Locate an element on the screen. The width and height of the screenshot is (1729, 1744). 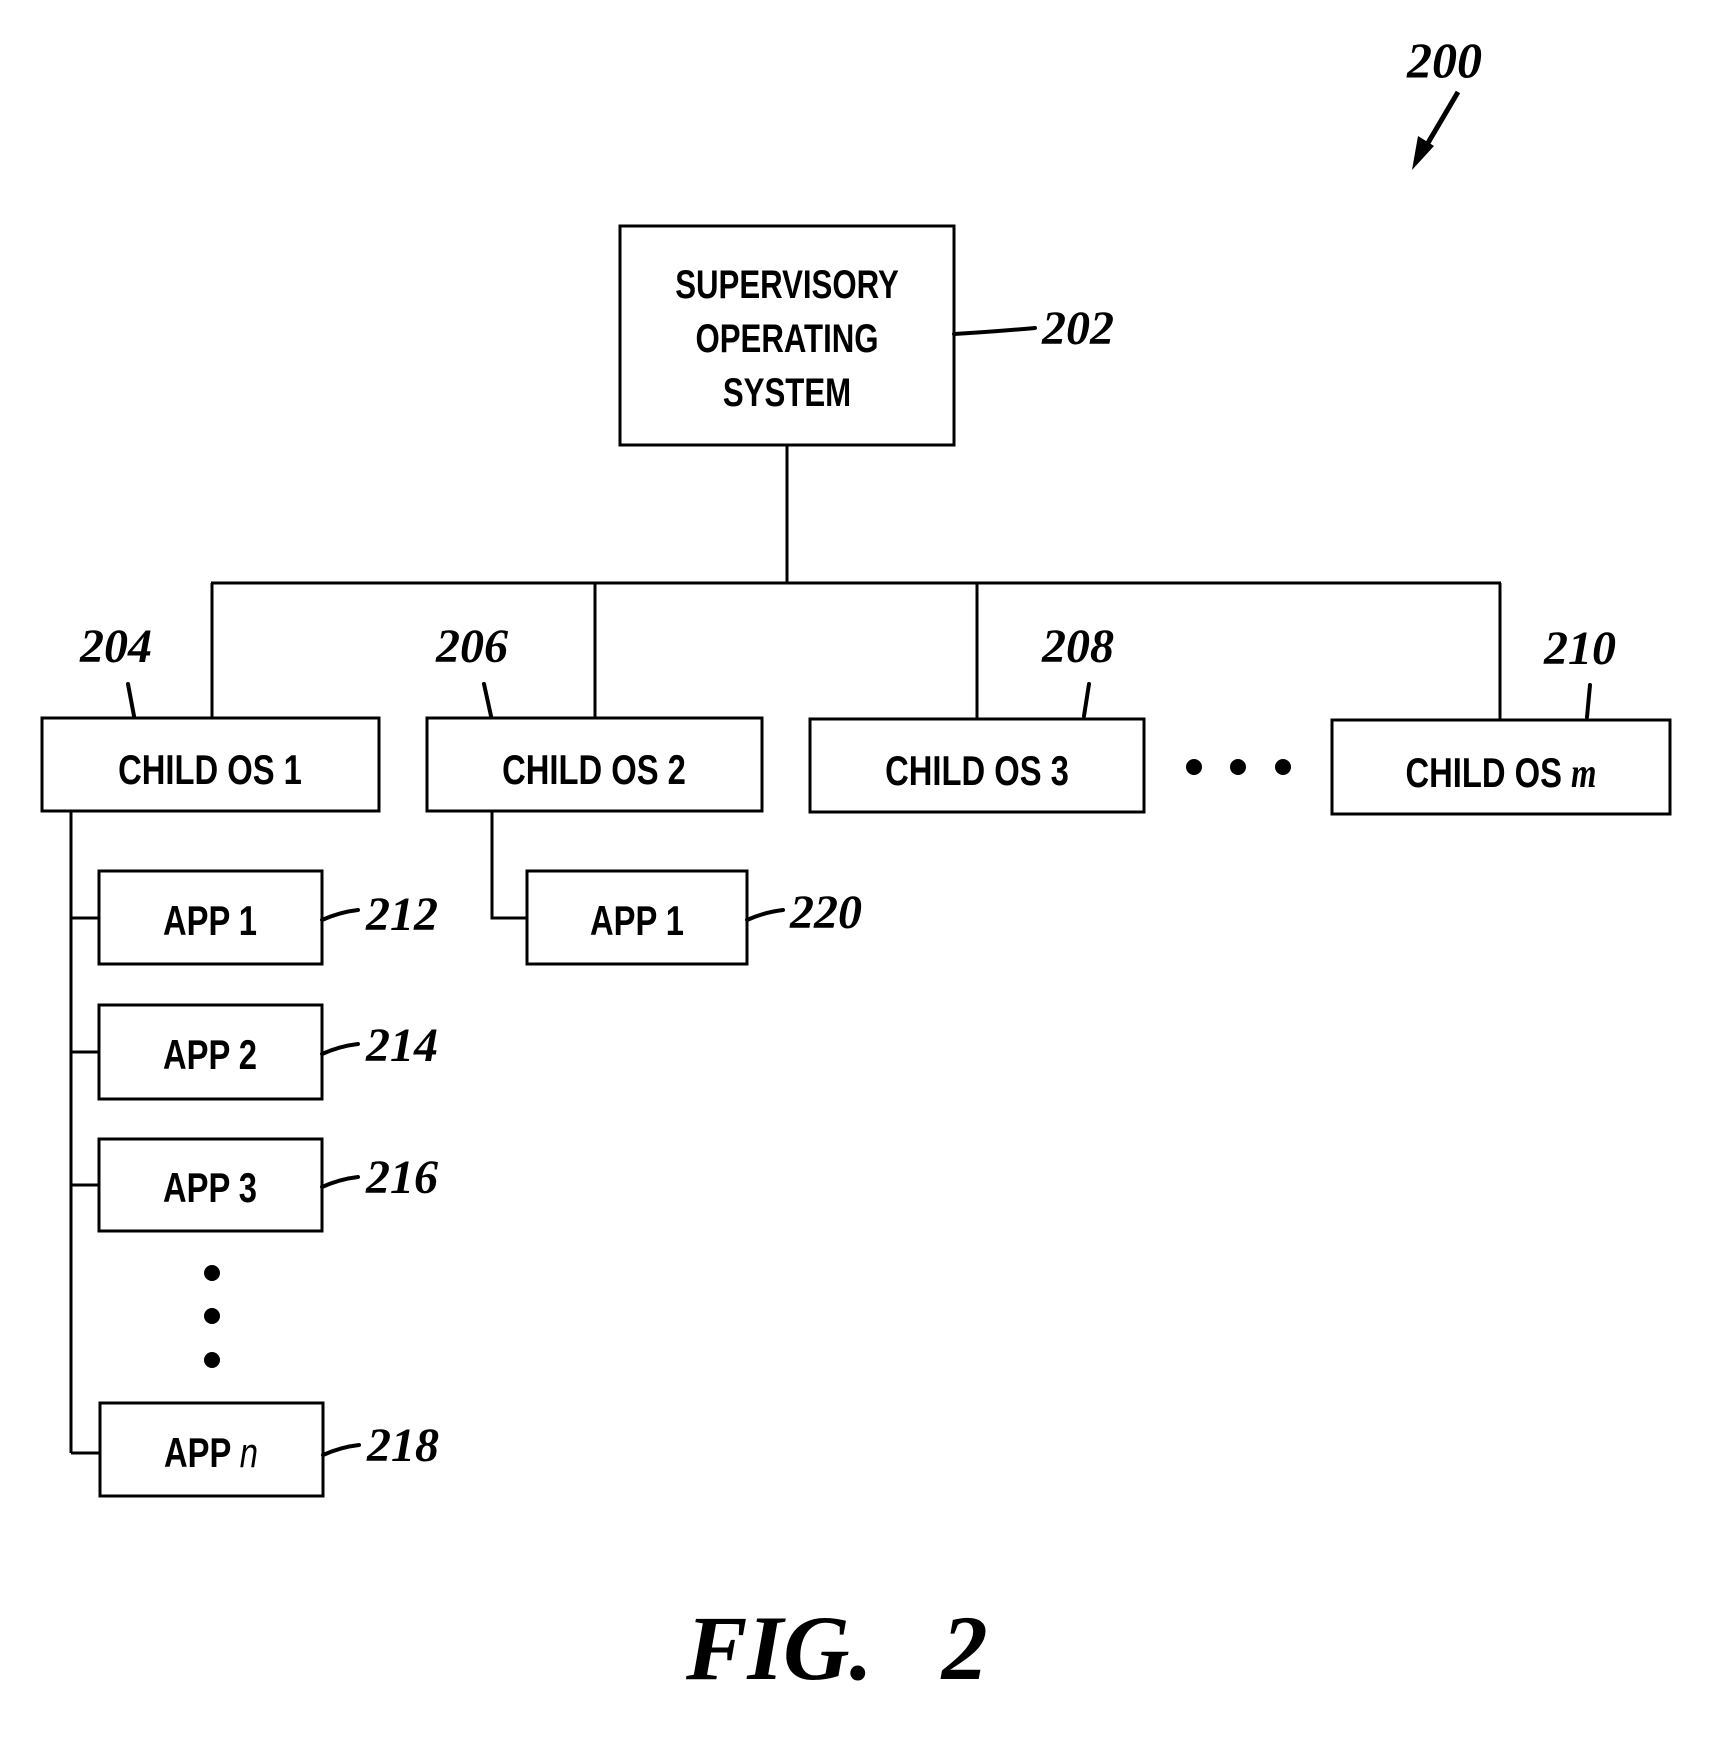
child-os-m-label: CHILD OS m is located at coordinates (1500, 773).